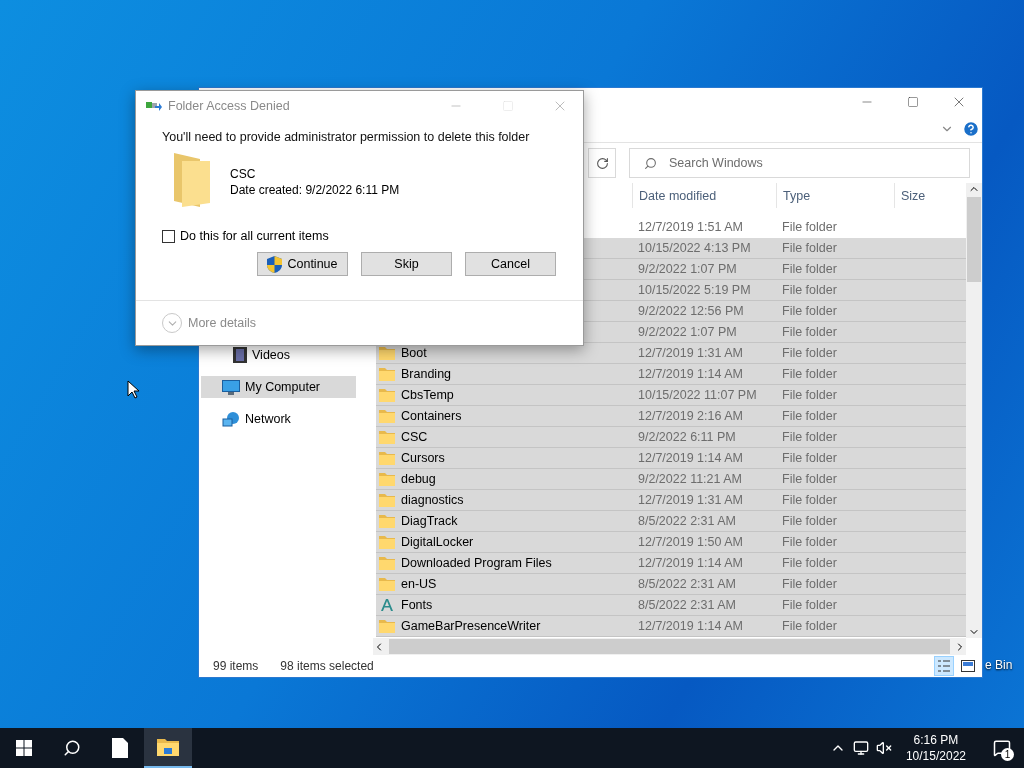 This screenshot has height=768, width=1024. What do you see at coordinates (302, 264) in the screenshot?
I see `dialog-button: Continue` at bounding box center [302, 264].